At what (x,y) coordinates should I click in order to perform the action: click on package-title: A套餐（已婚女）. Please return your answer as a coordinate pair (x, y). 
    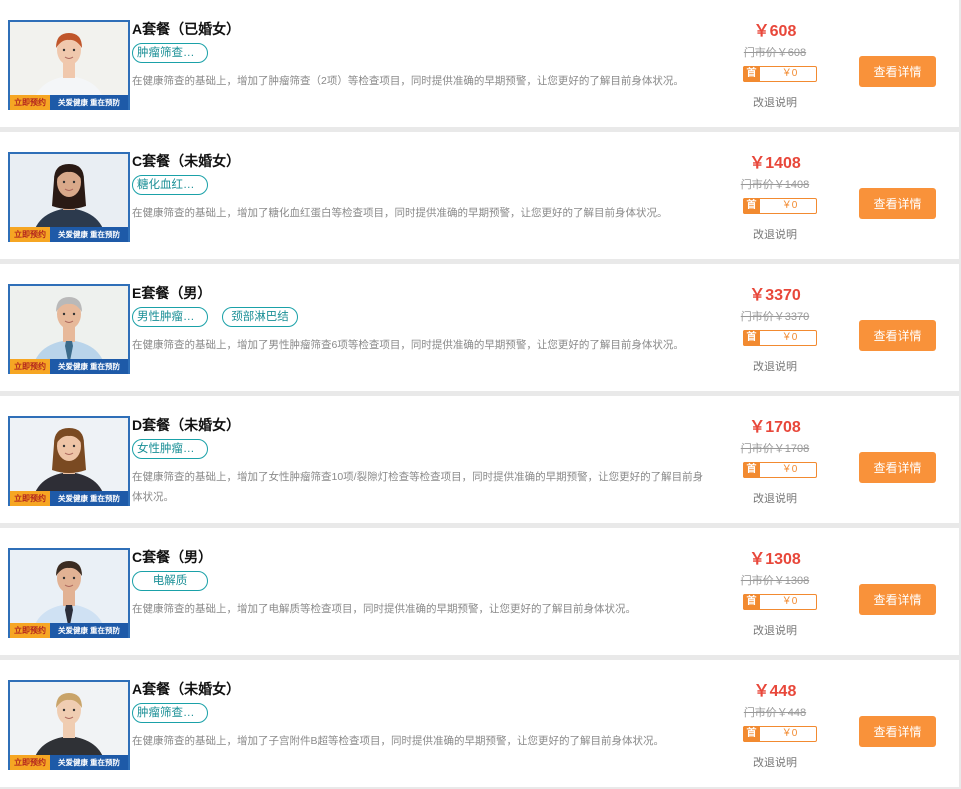
    Looking at the image, I should click on (186, 29).